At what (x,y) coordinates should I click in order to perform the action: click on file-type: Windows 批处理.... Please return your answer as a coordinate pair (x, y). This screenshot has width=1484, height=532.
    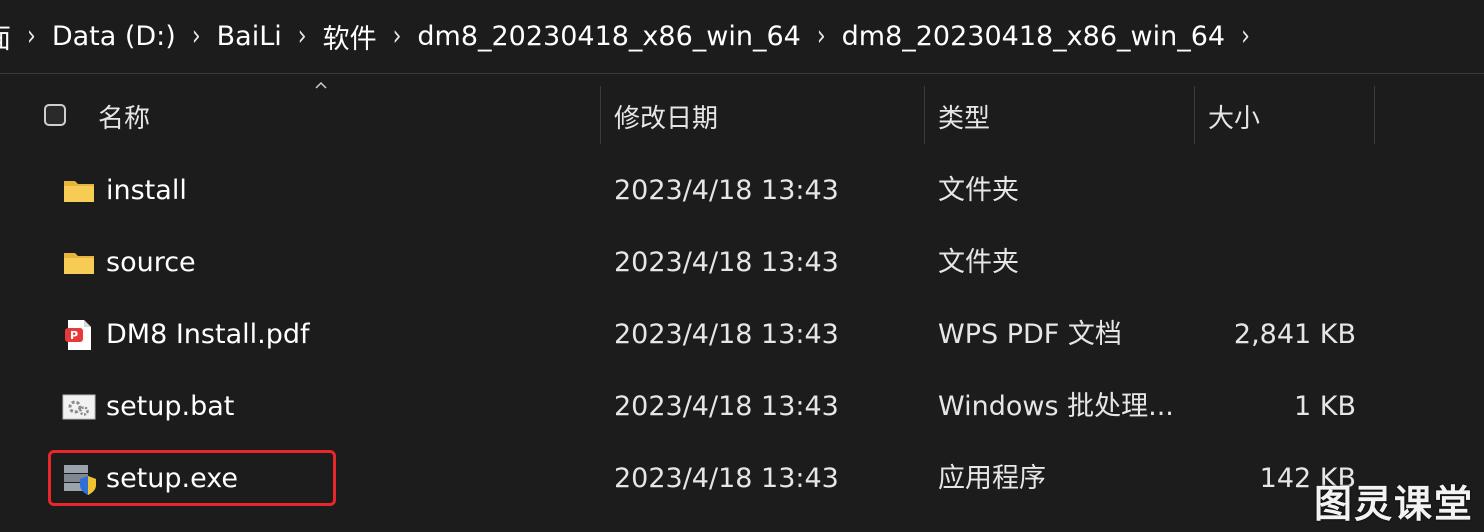
    Looking at the image, I should click on (1056, 406).